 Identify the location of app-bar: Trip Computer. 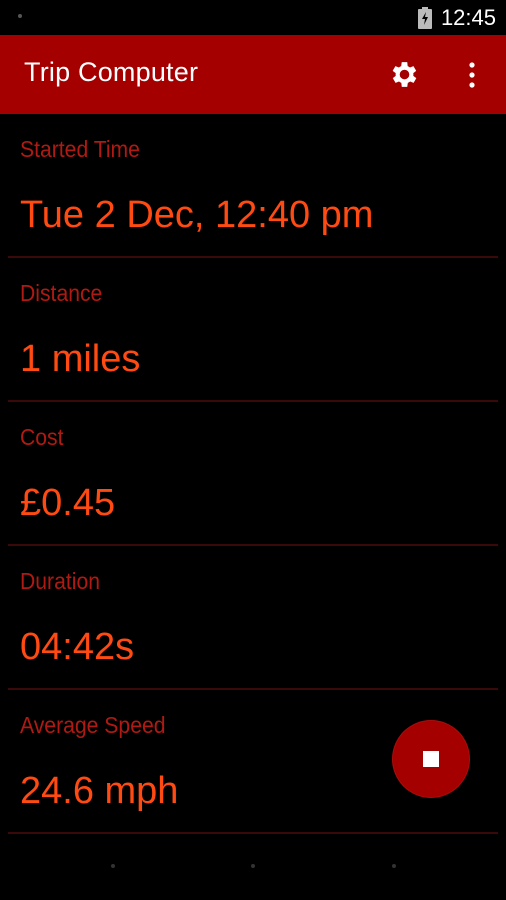
(253, 74).